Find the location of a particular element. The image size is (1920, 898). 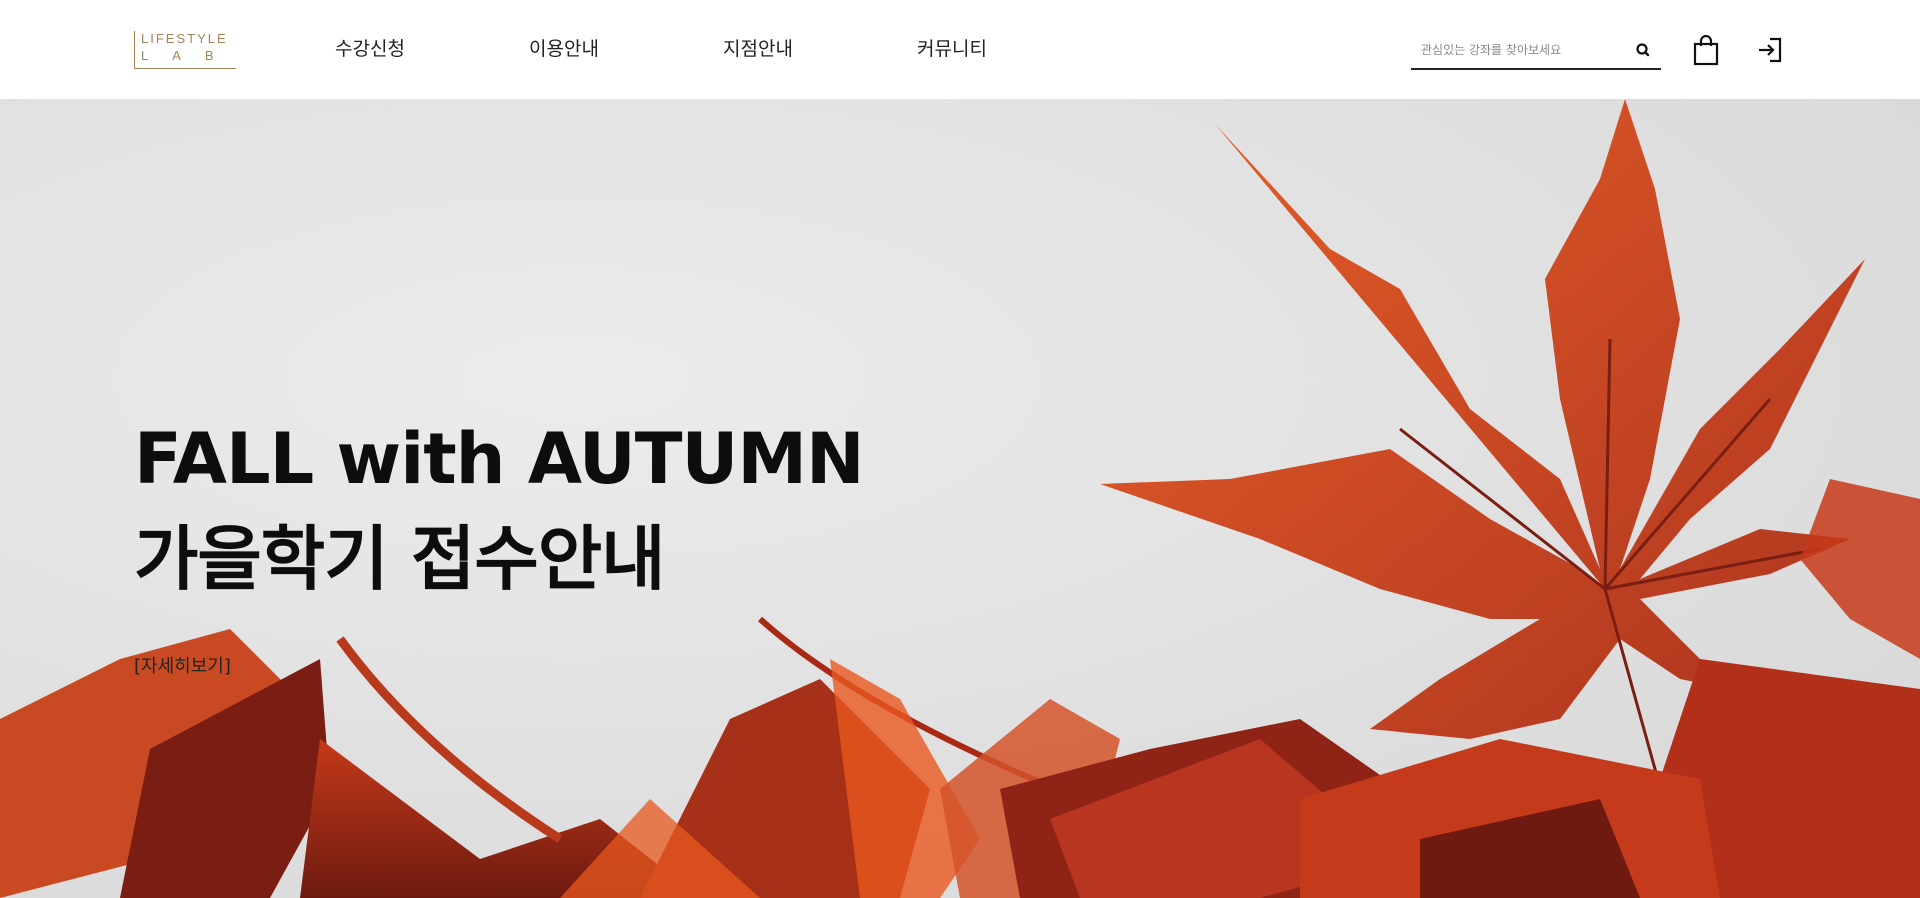

logo: LIFESTYLE LAB is located at coordinates (185, 50).